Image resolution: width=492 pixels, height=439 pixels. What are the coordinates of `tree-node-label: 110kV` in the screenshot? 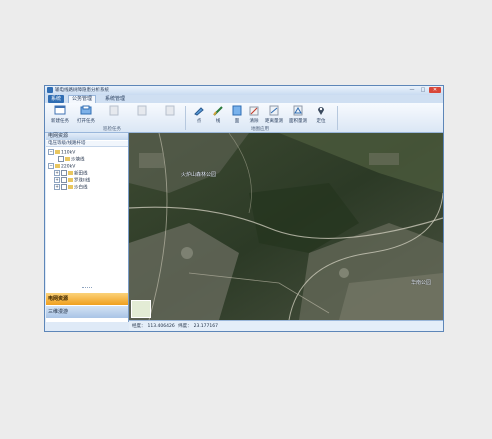 It's located at (68, 153).